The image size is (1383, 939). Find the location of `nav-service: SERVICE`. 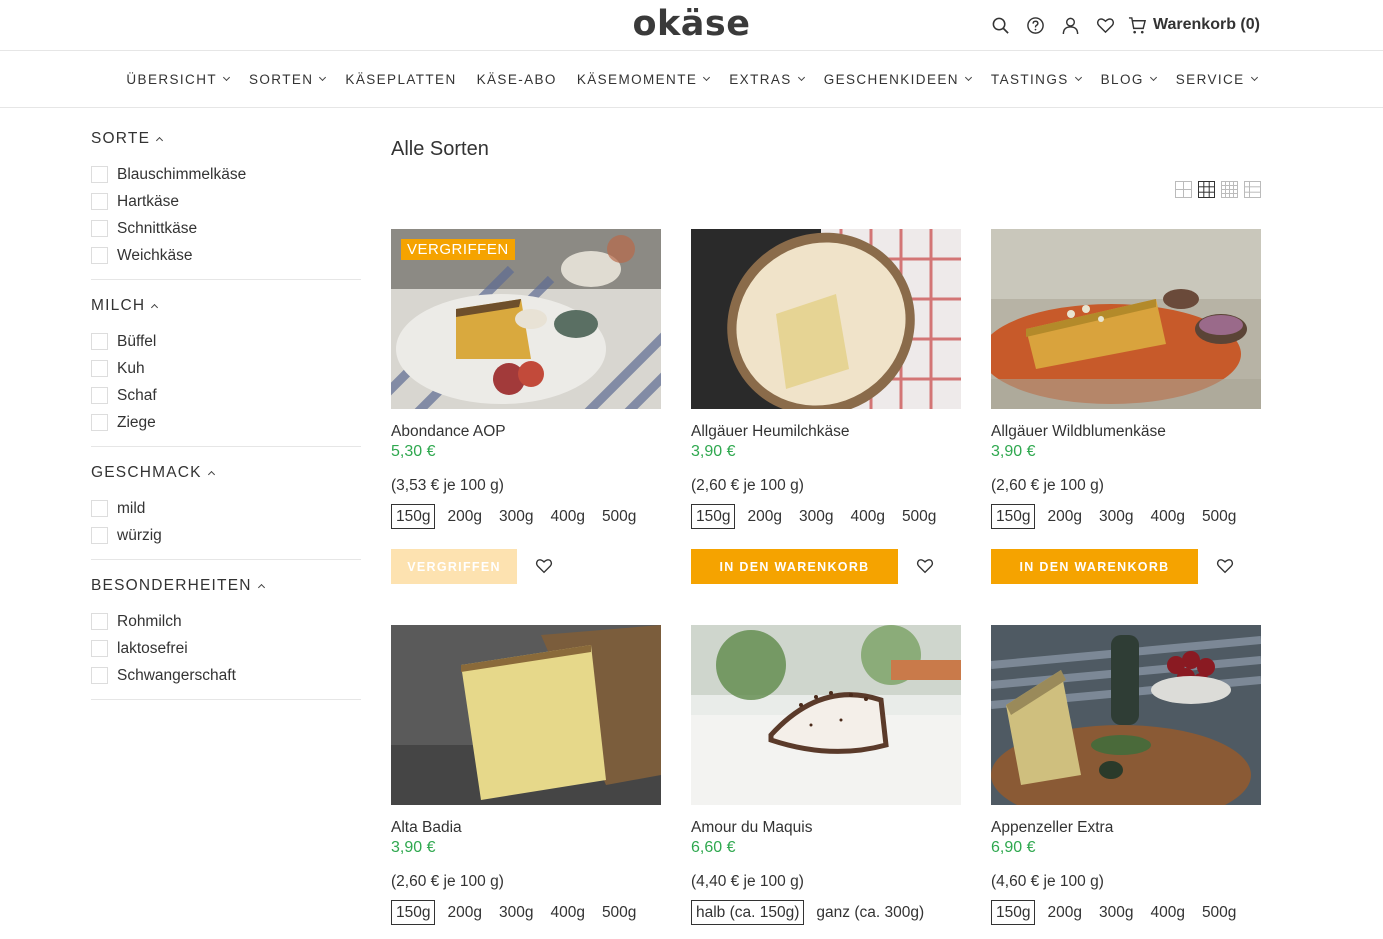

nav-service: SERVICE is located at coordinates (1217, 79).